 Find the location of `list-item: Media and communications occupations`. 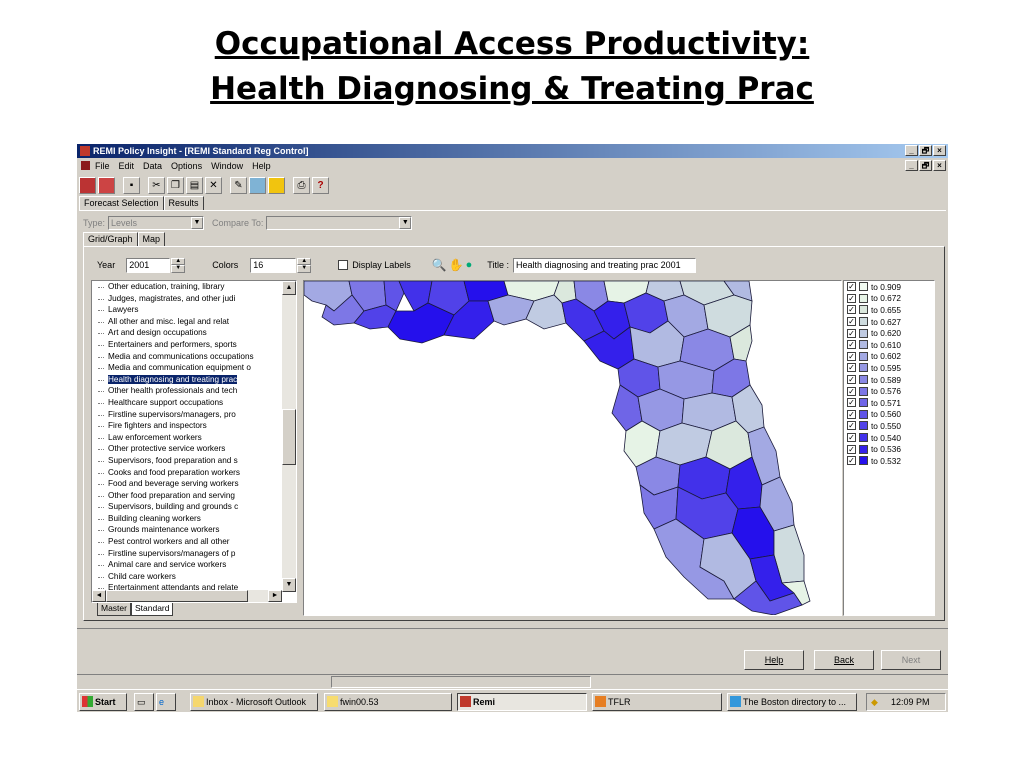

list-item: Media and communications occupations is located at coordinates (187, 357).